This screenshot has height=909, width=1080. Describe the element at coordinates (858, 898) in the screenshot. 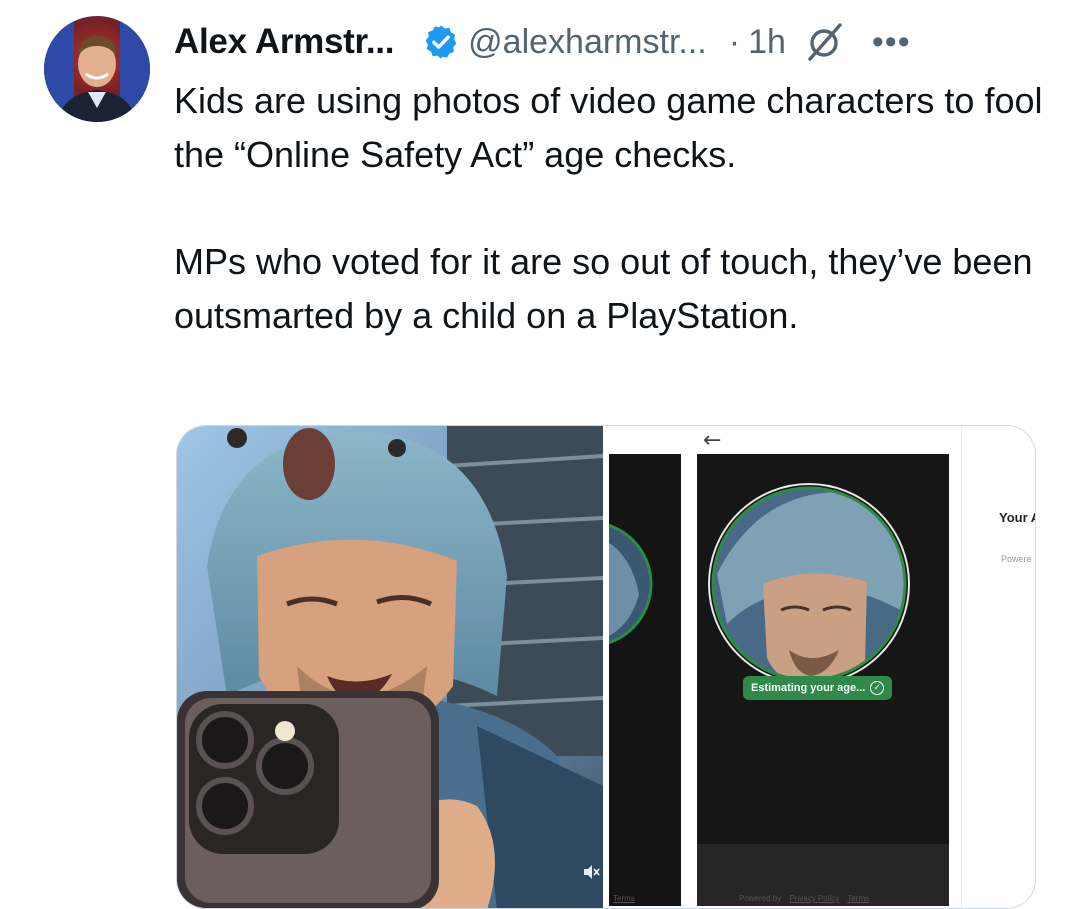

I see `footer-terms: Terms` at that location.